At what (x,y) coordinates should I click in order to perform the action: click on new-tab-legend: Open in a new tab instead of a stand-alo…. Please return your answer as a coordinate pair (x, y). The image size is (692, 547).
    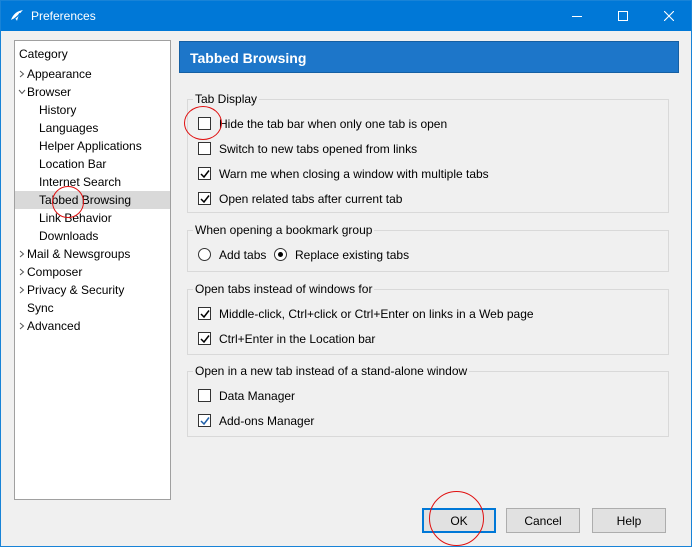
    Looking at the image, I should click on (331, 371).